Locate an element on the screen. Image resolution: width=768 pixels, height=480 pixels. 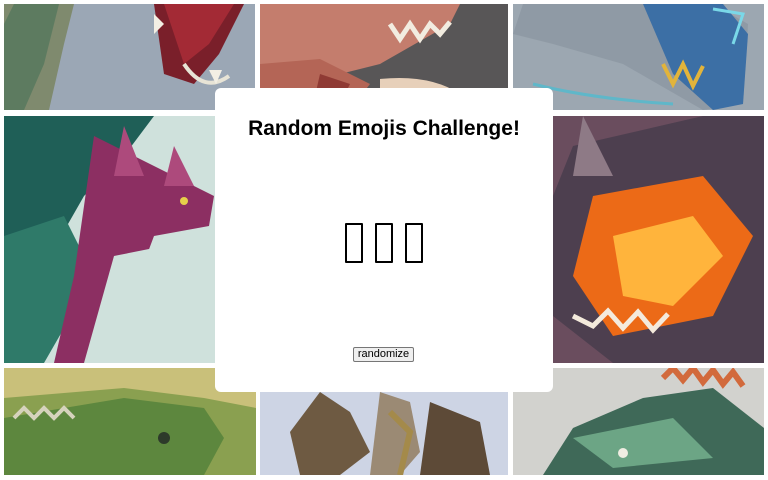
gallery-image-lava-dragon is located at coordinates (658, 239).